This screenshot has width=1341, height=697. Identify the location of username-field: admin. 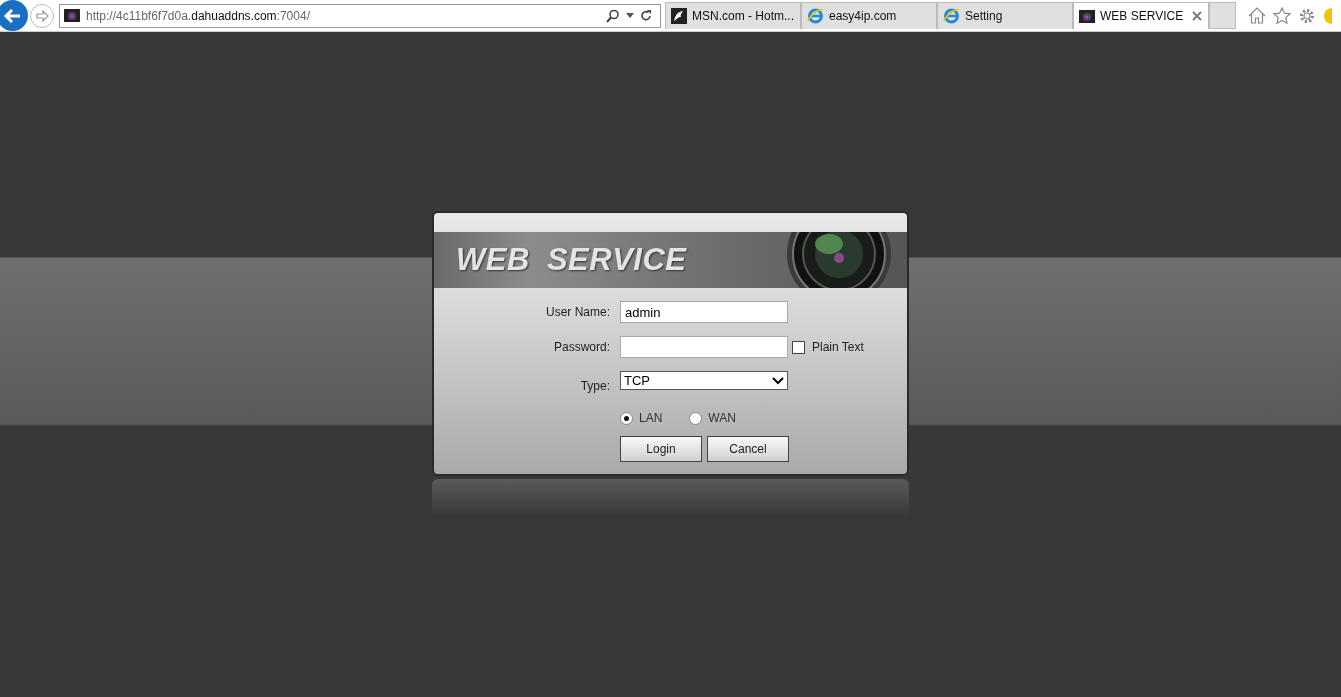
(704, 312).